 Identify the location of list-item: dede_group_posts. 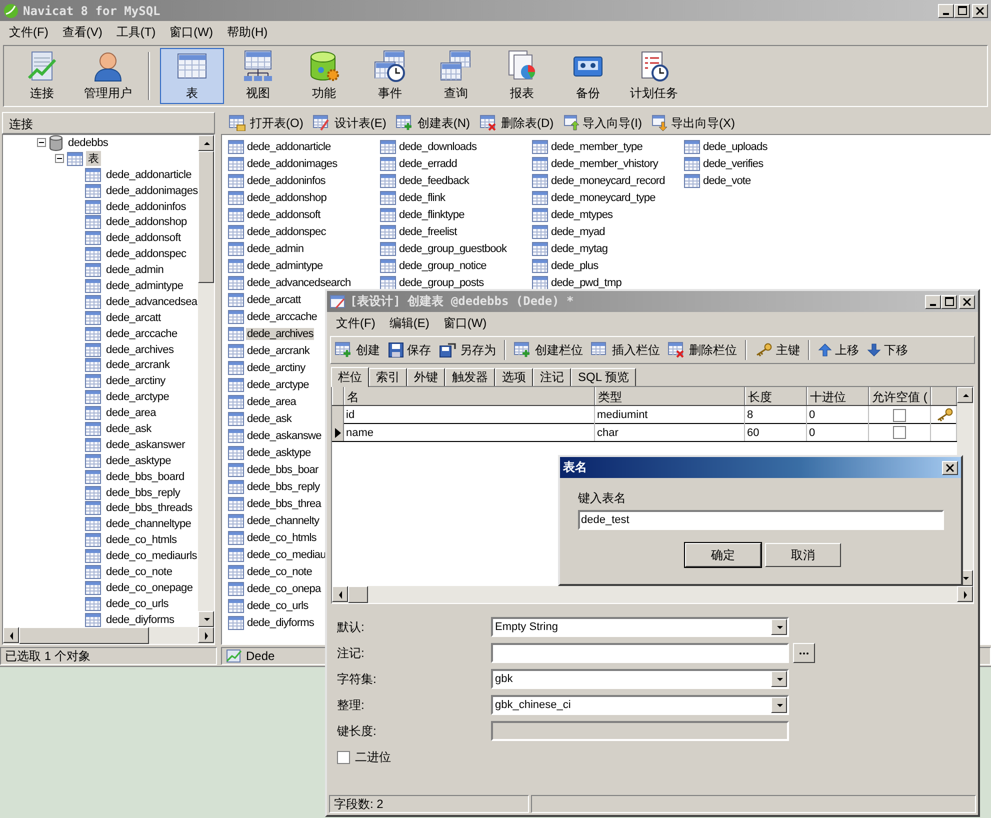
(441, 282).